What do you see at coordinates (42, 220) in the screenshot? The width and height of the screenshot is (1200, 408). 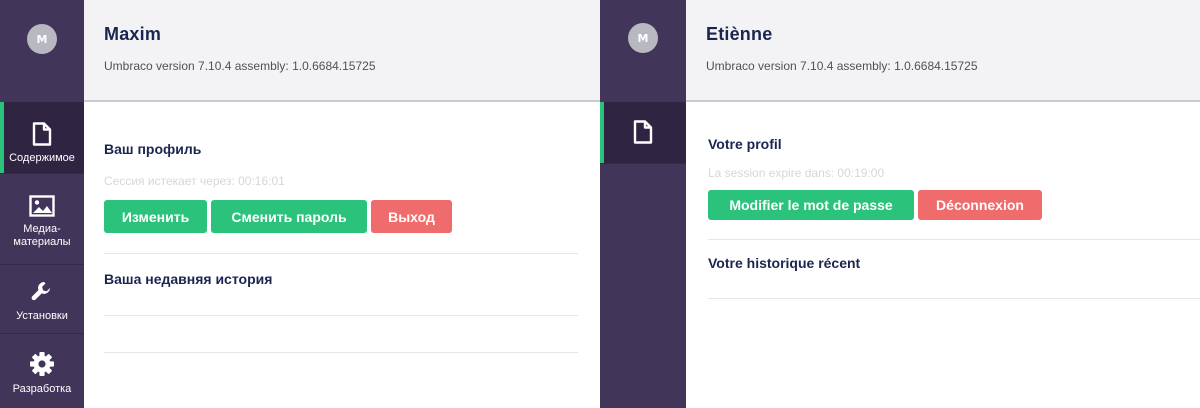 I see `section-media: Медиа- материалы` at bounding box center [42, 220].